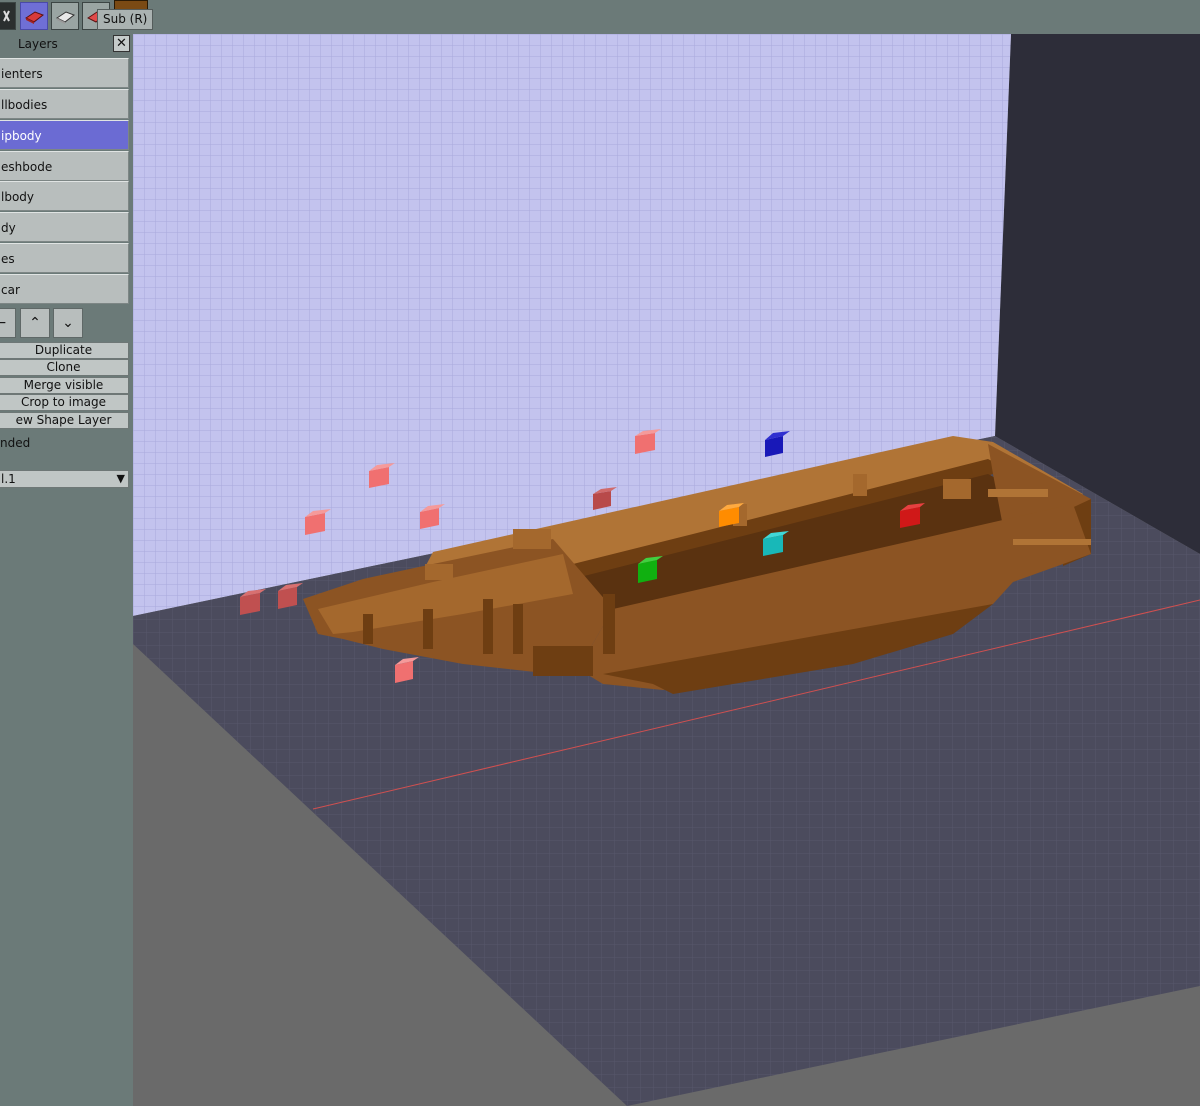 Image resolution: width=1200 pixels, height=1106 pixels. What do you see at coordinates (64, 420) in the screenshot?
I see `new-shape-layer-button: ew Shape Layer` at bounding box center [64, 420].